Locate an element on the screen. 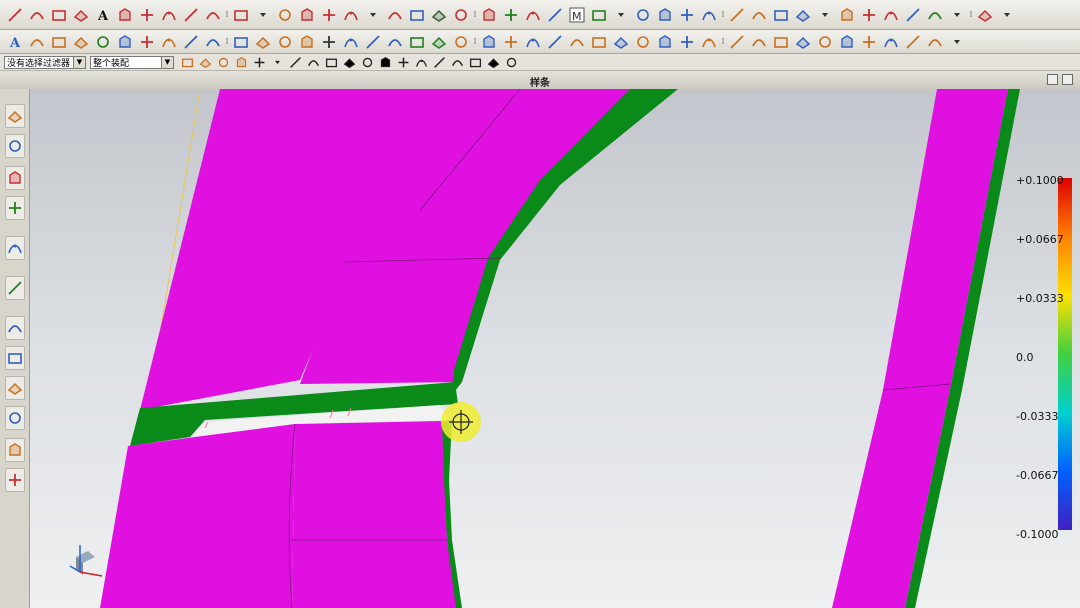  tool-bar-button is located at coordinates (439, 15).